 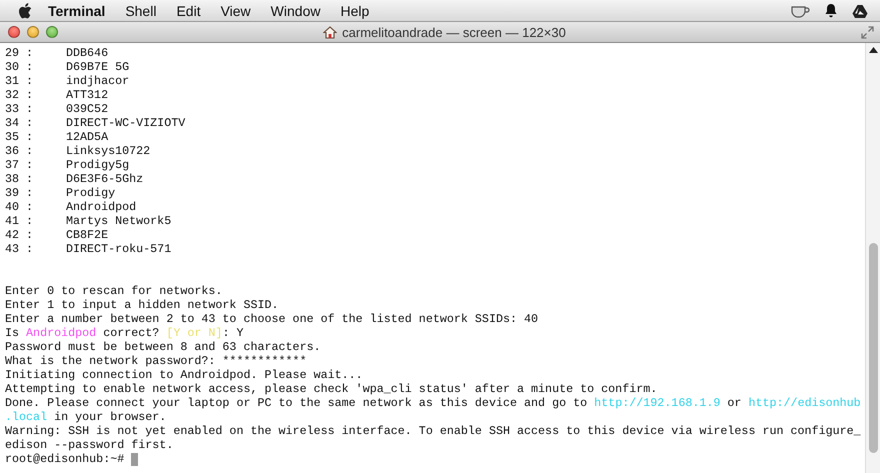 I want to click on shell-prompt: root@edisonhub:~#, so click(x=64, y=459).